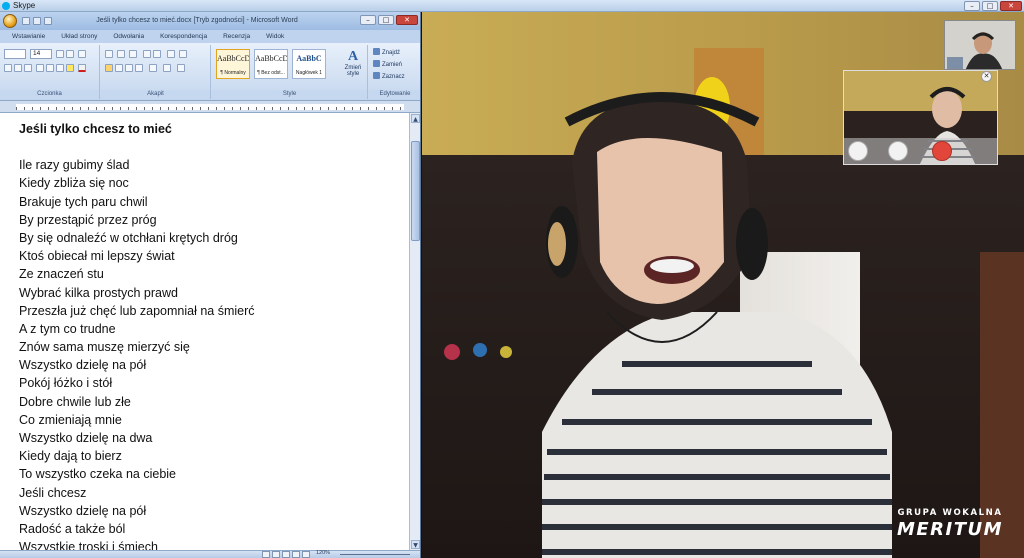 The width and height of the screenshot is (1024, 558). Describe the element at coordinates (1011, 6) in the screenshot. I see `skype-close-button: ✕` at that location.